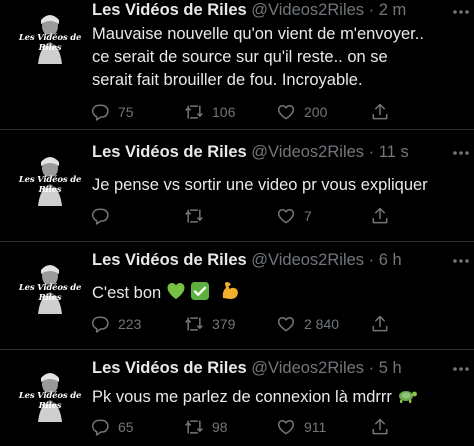  What do you see at coordinates (200, 291) in the screenshot?
I see `check-mark-button-icon` at bounding box center [200, 291].